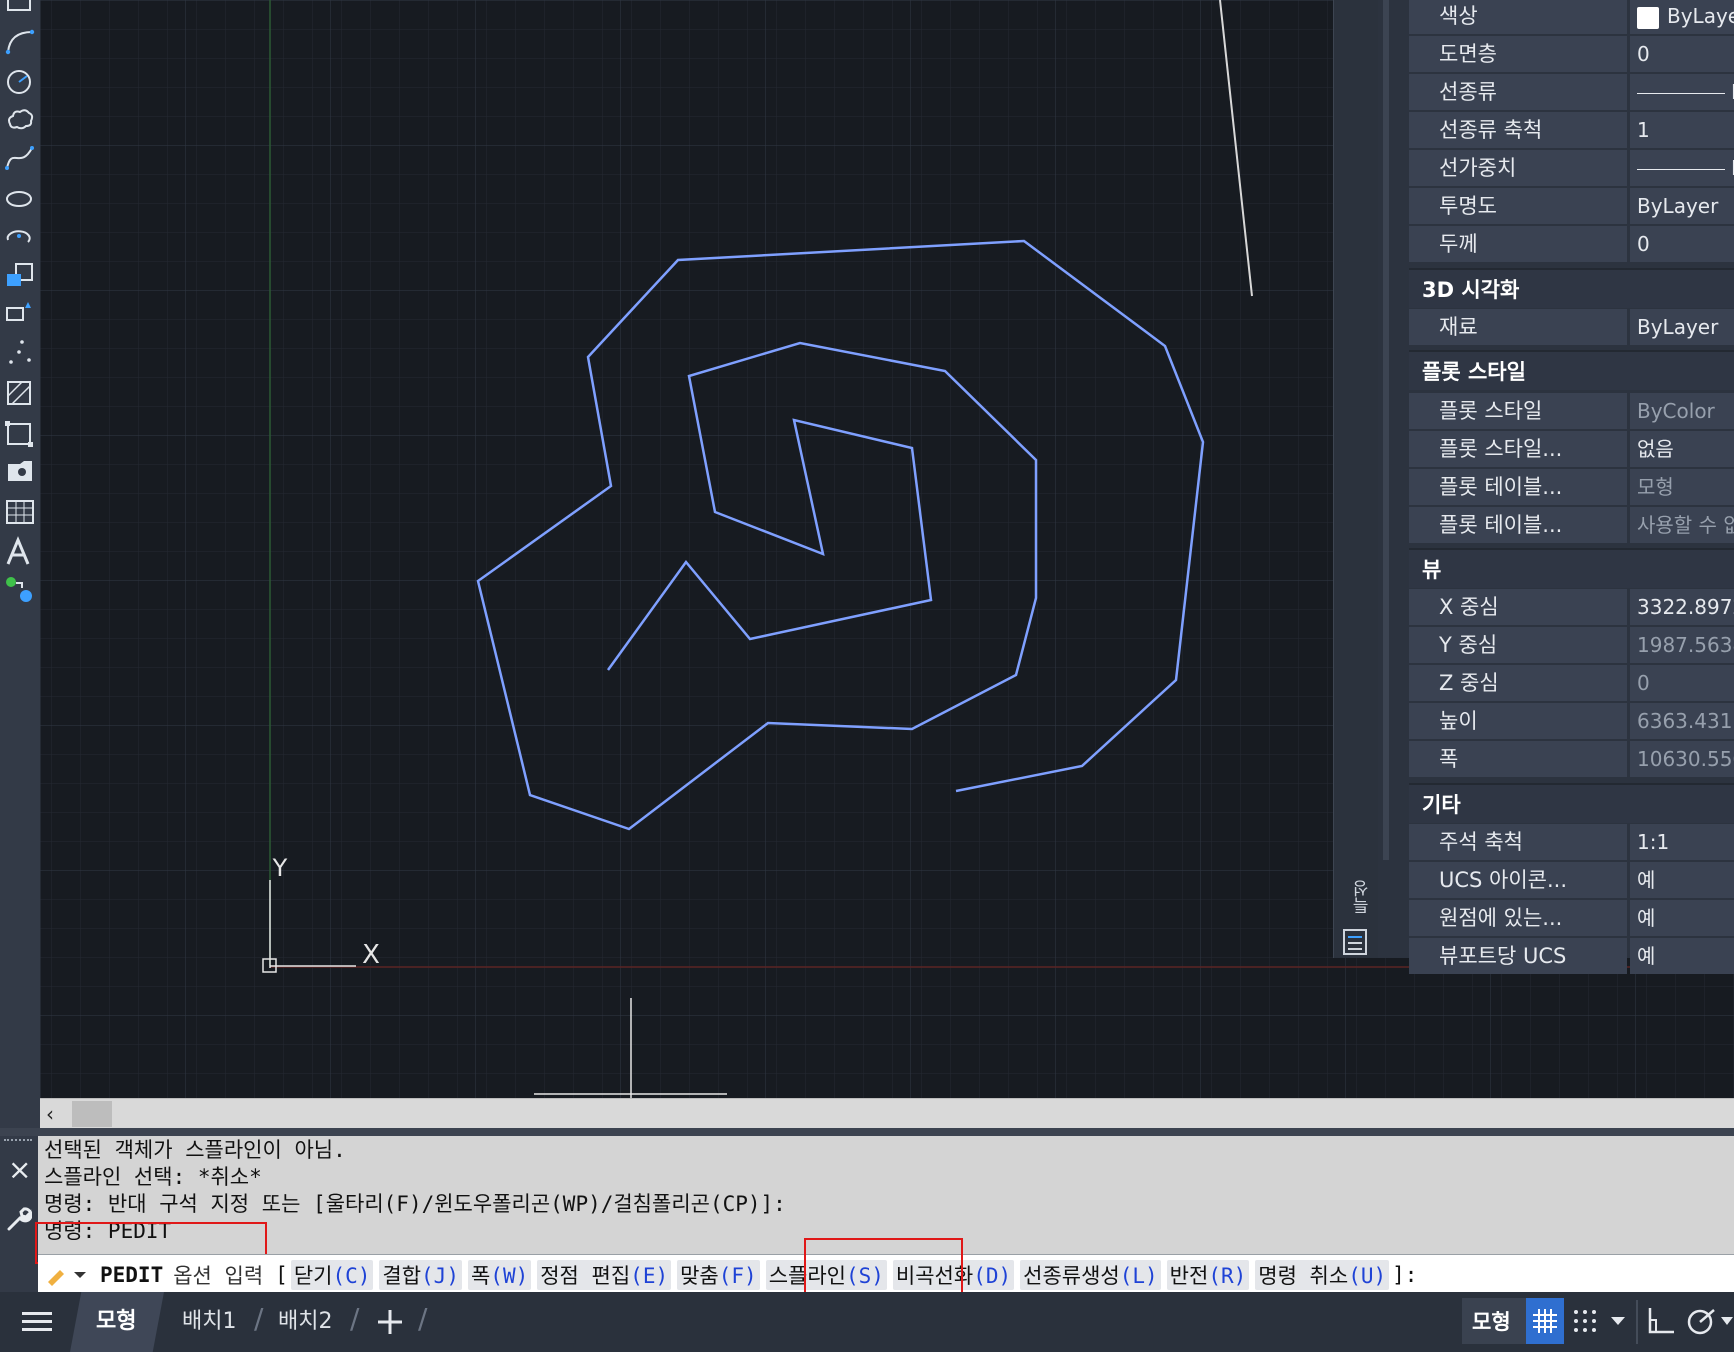 The image size is (1734, 1352). I want to click on property-row: 주석 축척 1:1, so click(1571, 842).